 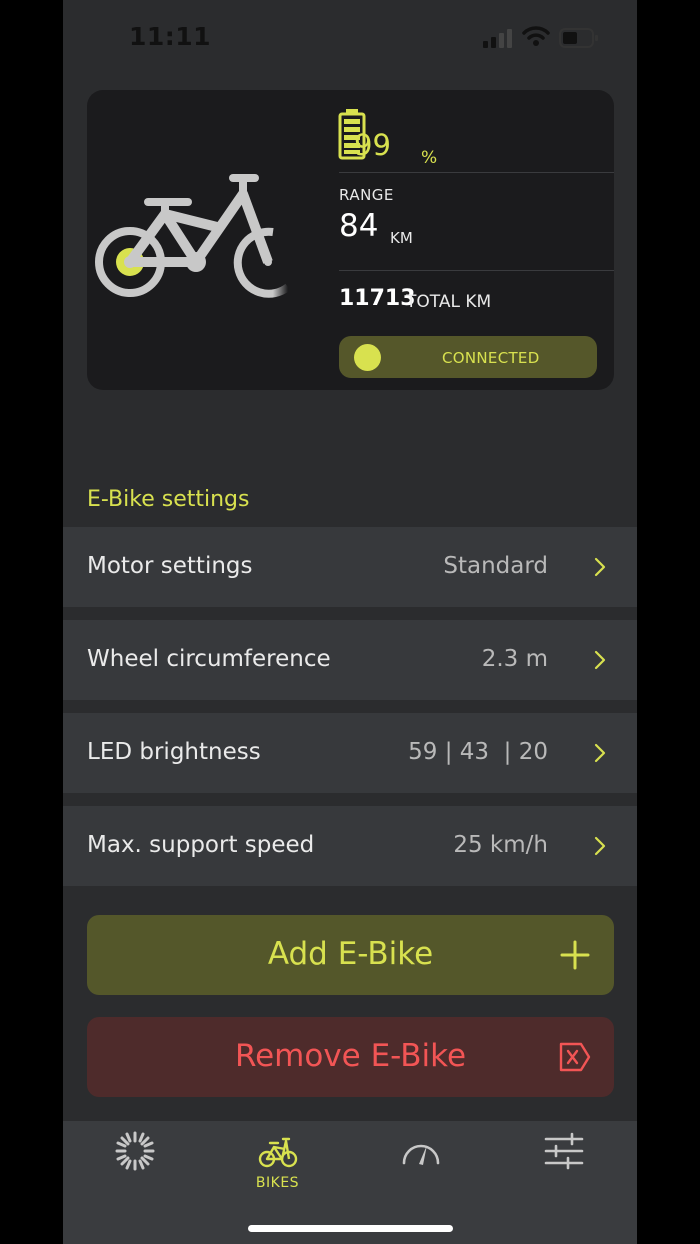 What do you see at coordinates (500, 845) in the screenshot?
I see `row-value: 25 km/h` at bounding box center [500, 845].